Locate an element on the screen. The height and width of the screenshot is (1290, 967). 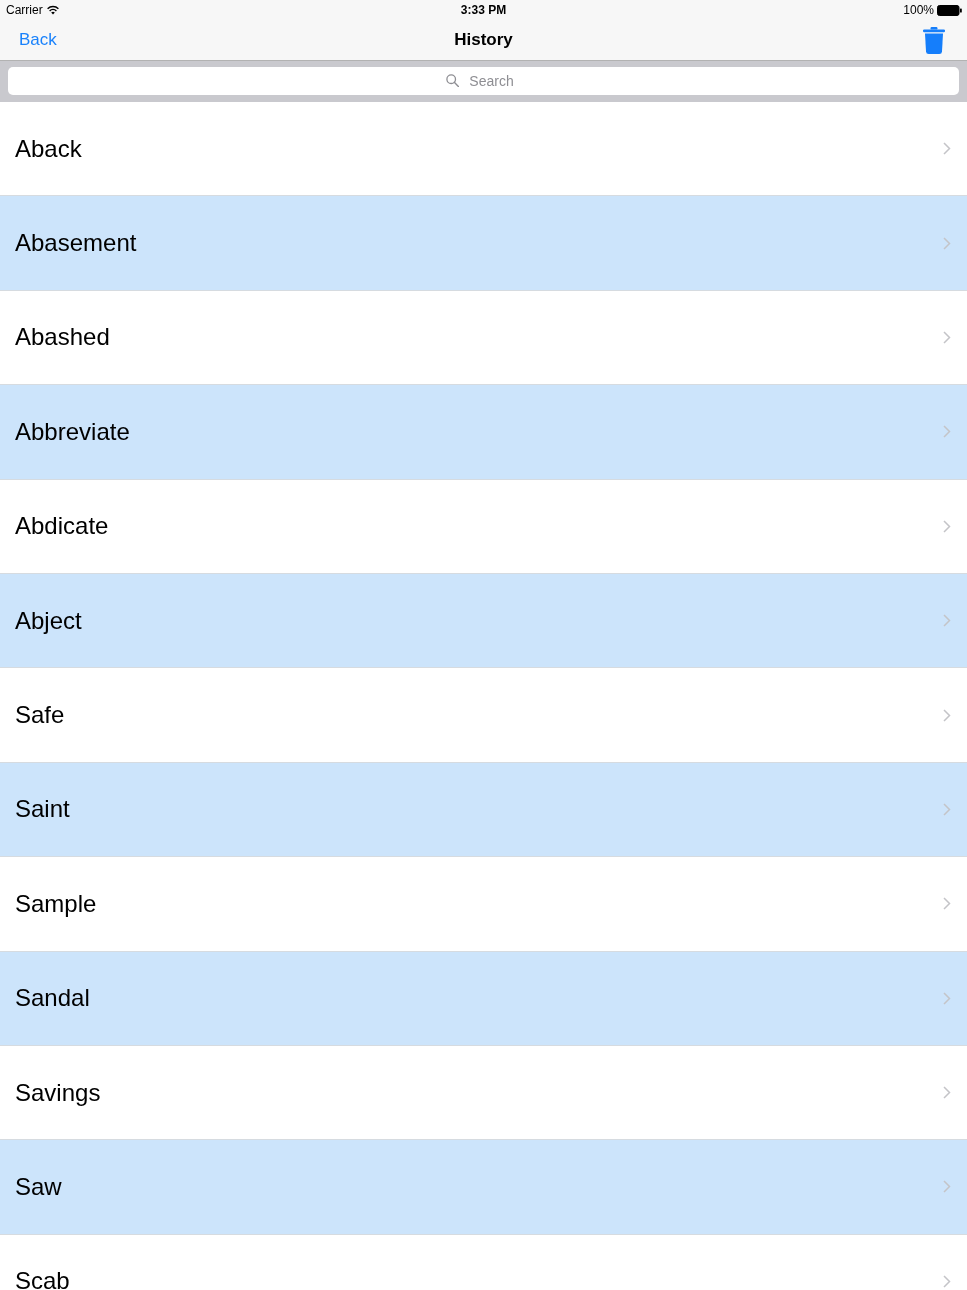
row-label: Sandal is located at coordinates (52, 998).